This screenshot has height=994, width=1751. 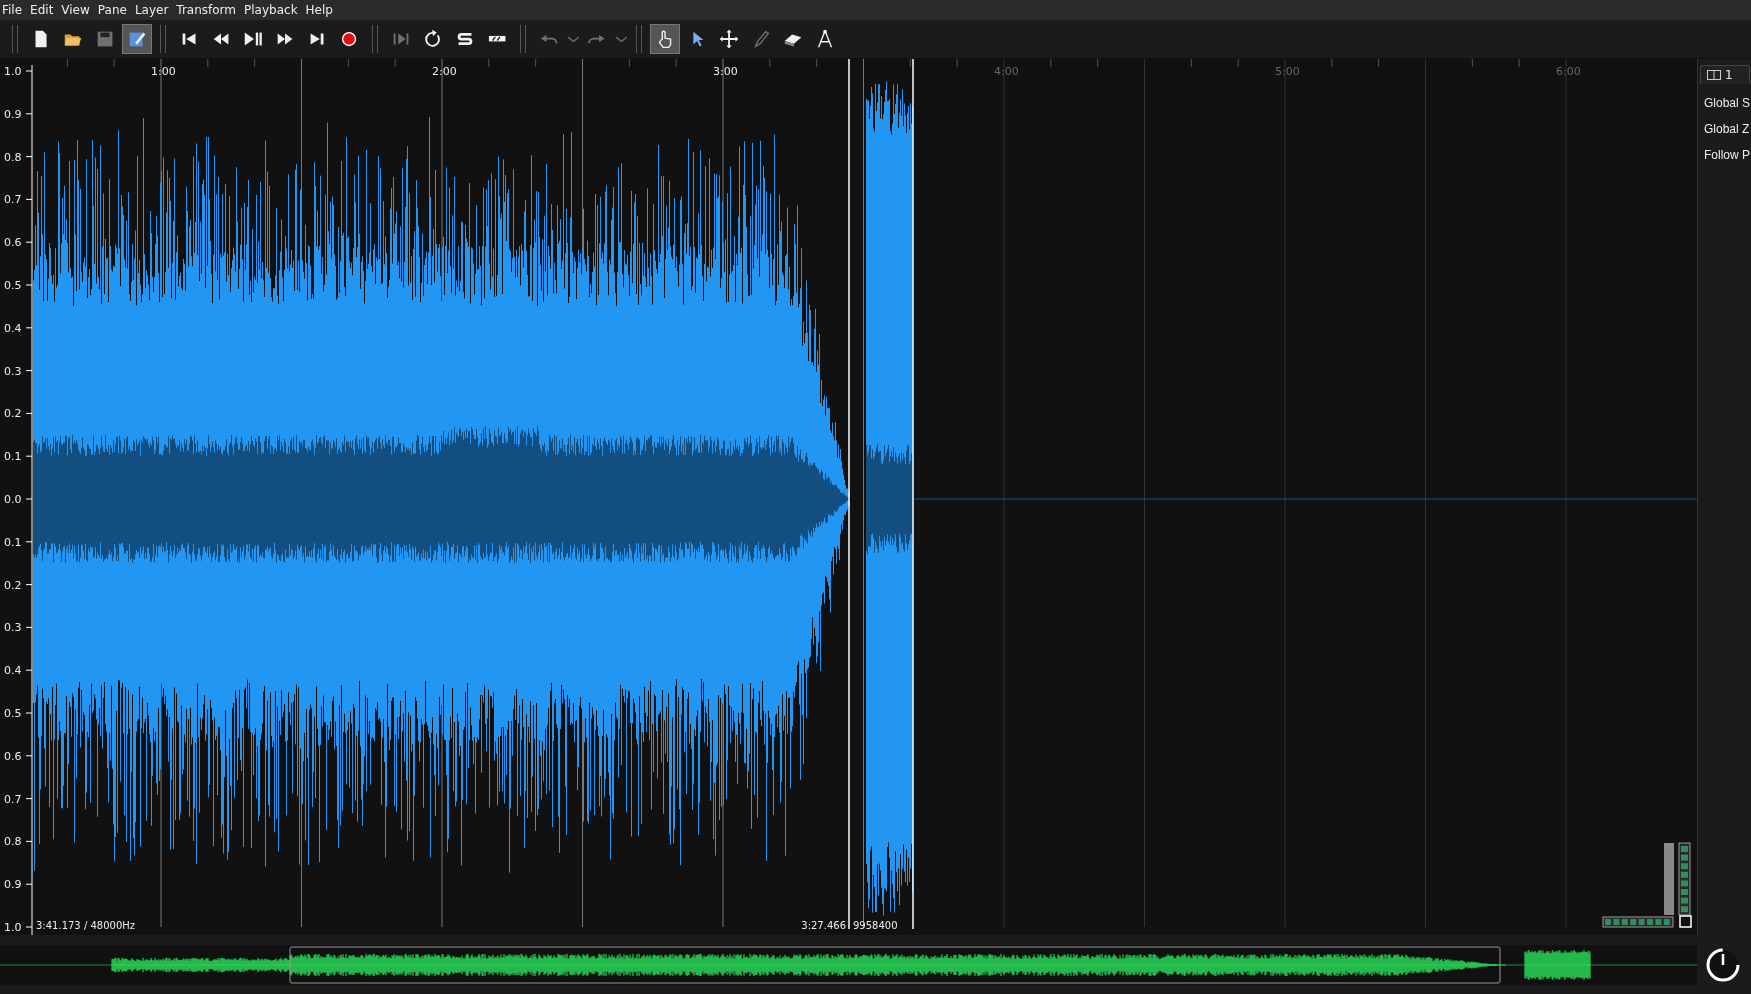 What do you see at coordinates (153, 10) in the screenshot?
I see `menu-item: Layer` at bounding box center [153, 10].